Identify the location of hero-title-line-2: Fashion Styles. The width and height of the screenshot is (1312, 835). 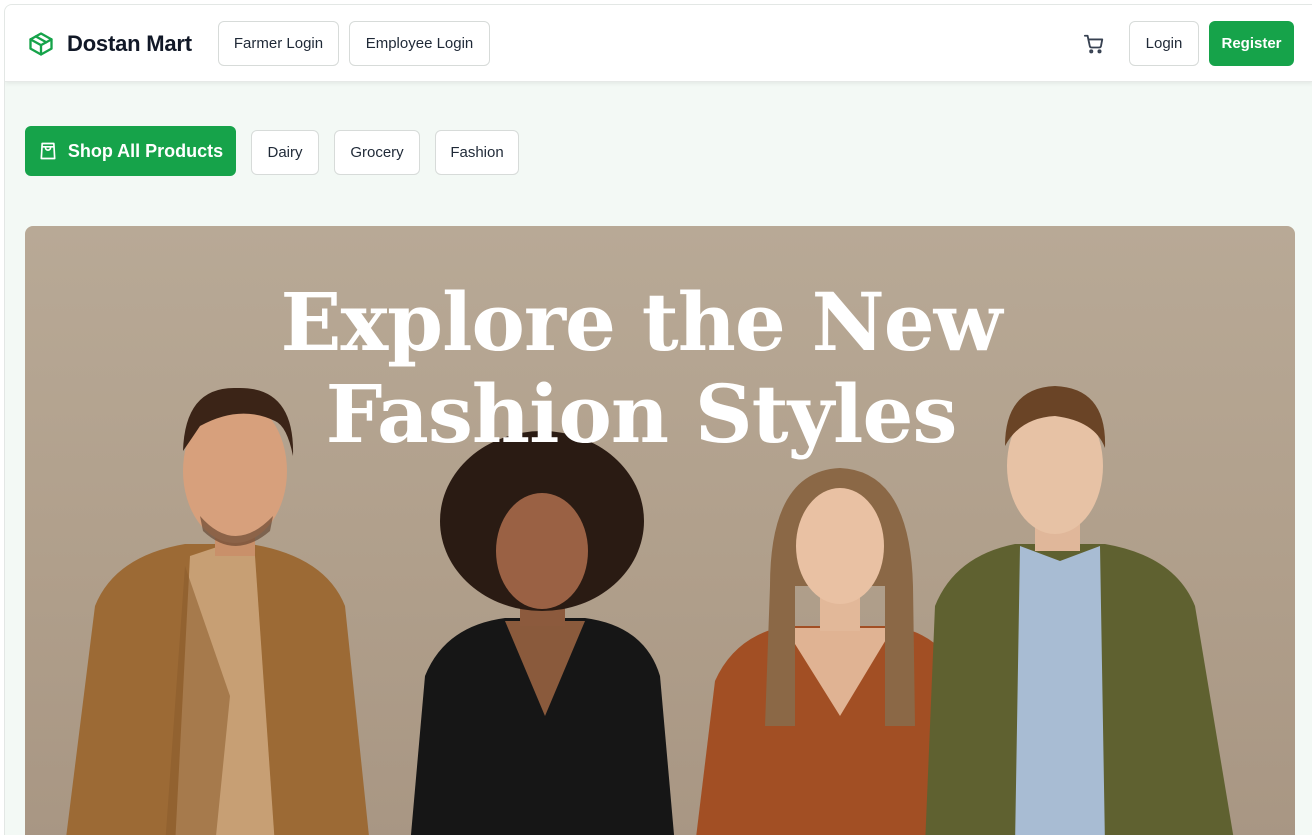
(641, 414).